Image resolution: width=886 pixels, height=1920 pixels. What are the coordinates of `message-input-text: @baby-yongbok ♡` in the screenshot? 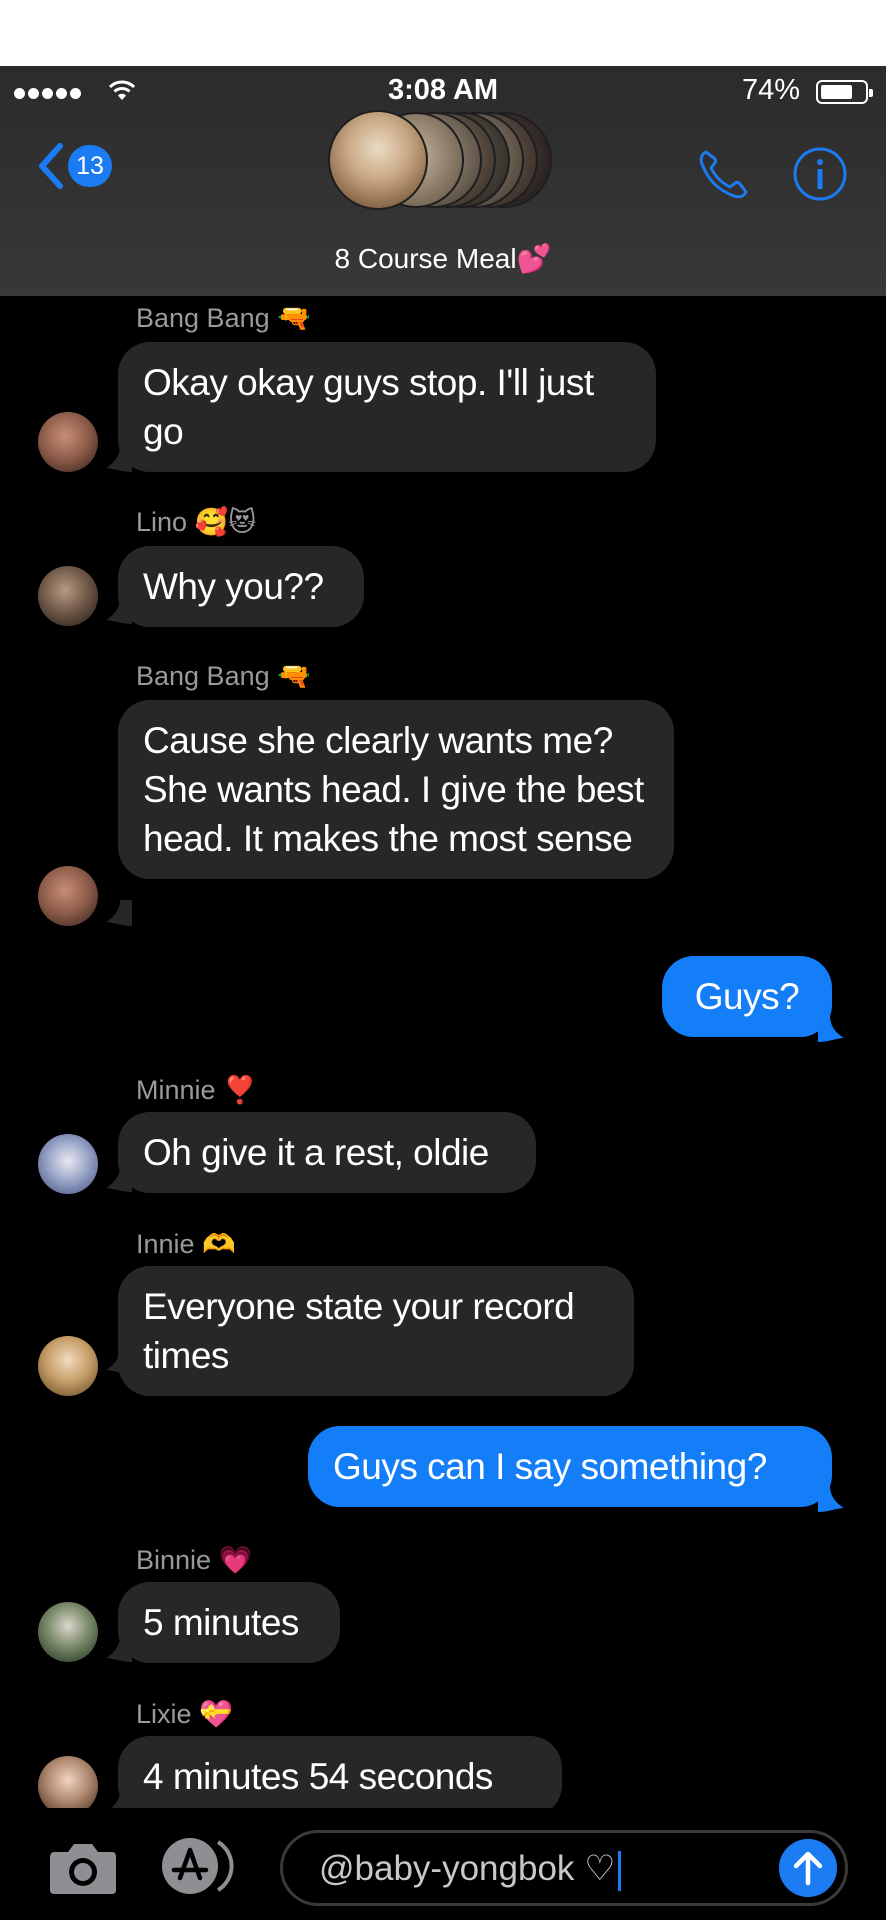 It's located at (470, 1870).